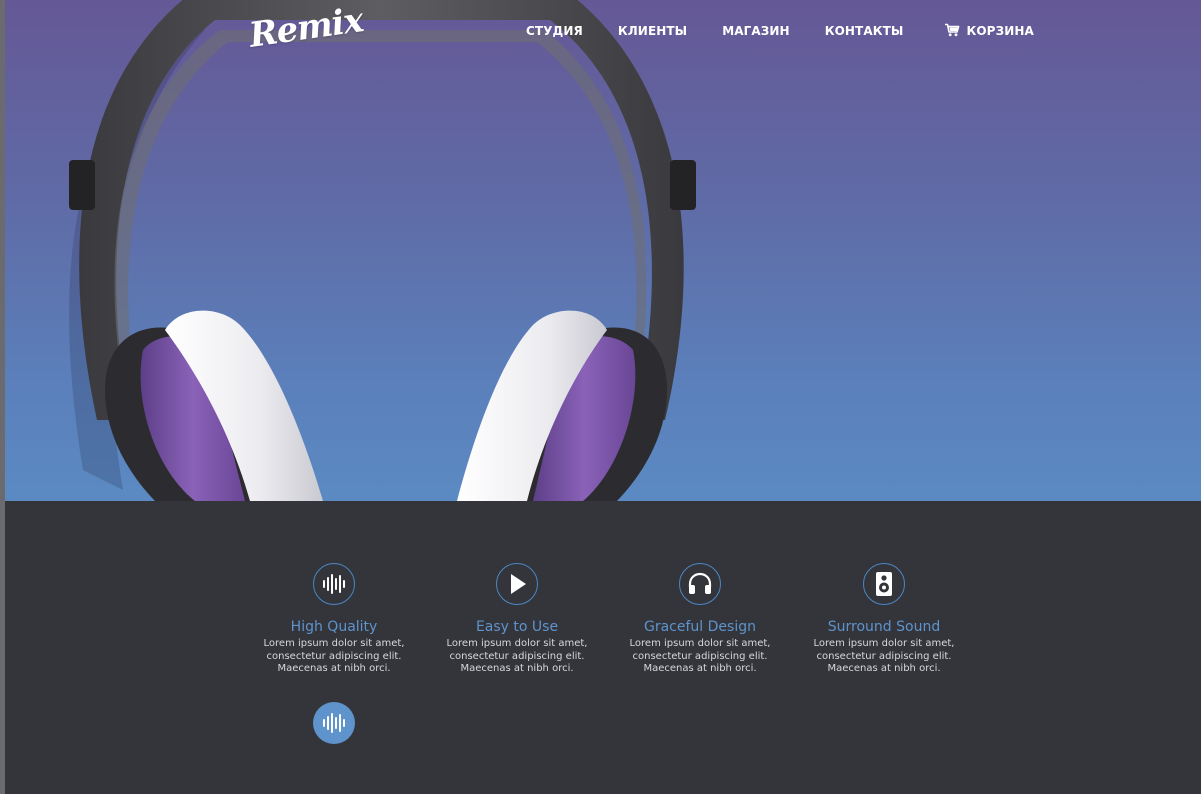 Image resolution: width=1201 pixels, height=794 pixels. What do you see at coordinates (334, 584) in the screenshot?
I see `sound-wave-icon` at bounding box center [334, 584].